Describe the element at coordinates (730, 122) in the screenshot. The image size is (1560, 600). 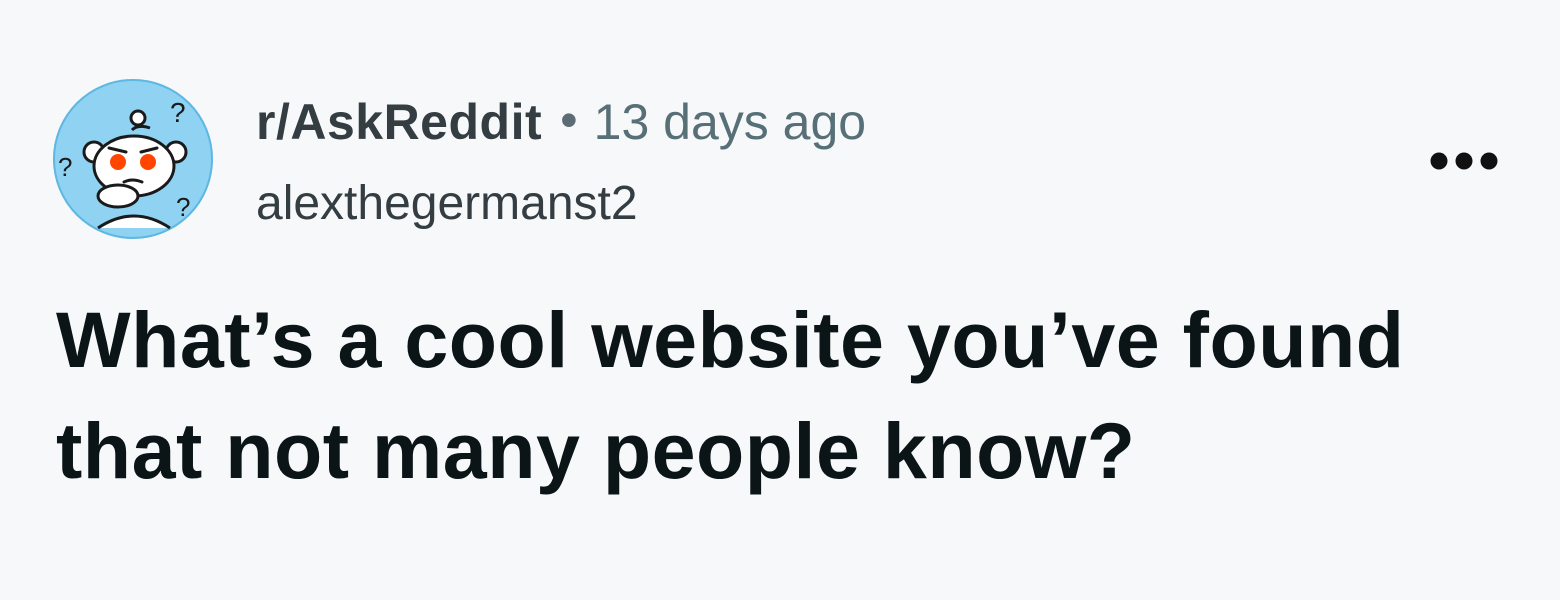
I see `post-timestamp: 13 days ago` at that location.